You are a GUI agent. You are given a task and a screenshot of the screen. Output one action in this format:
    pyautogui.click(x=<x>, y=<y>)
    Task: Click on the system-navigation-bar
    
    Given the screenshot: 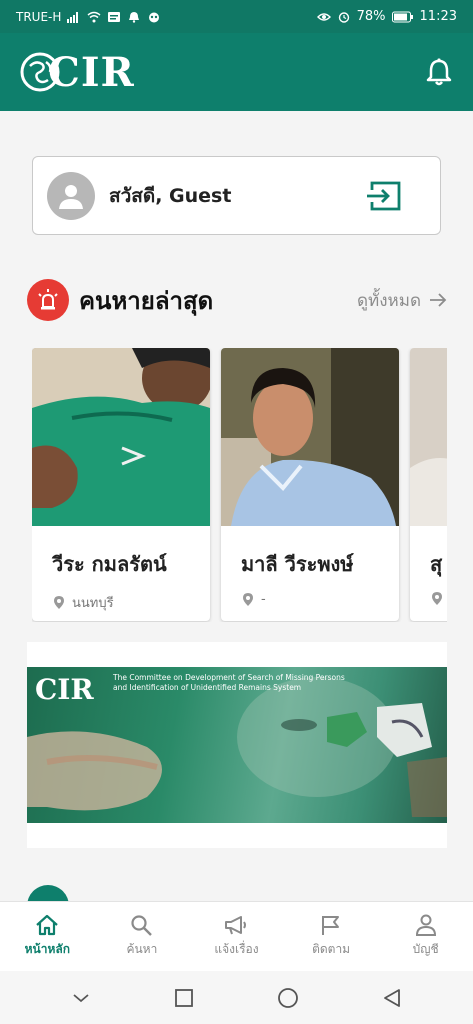 What is the action you would take?
    pyautogui.click(x=236, y=997)
    